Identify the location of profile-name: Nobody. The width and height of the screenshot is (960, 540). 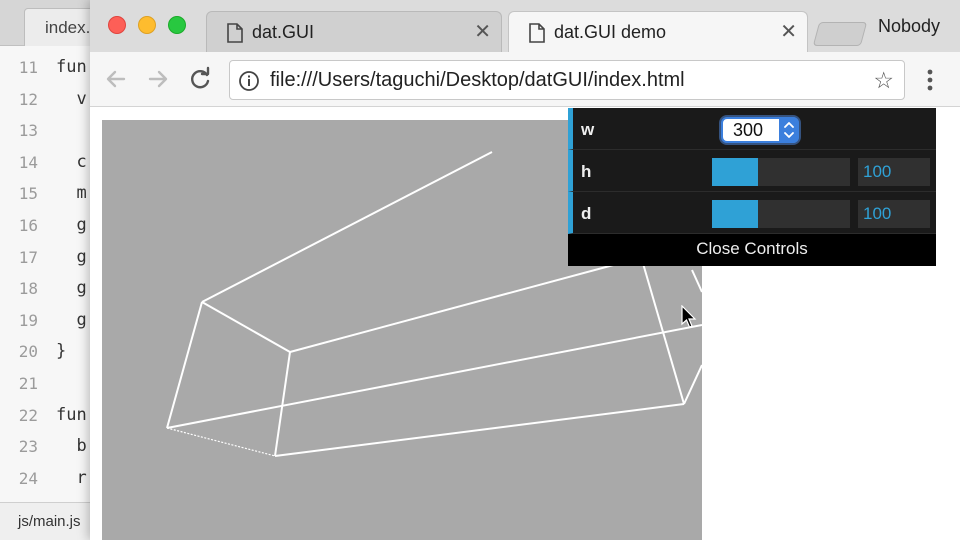
(909, 26).